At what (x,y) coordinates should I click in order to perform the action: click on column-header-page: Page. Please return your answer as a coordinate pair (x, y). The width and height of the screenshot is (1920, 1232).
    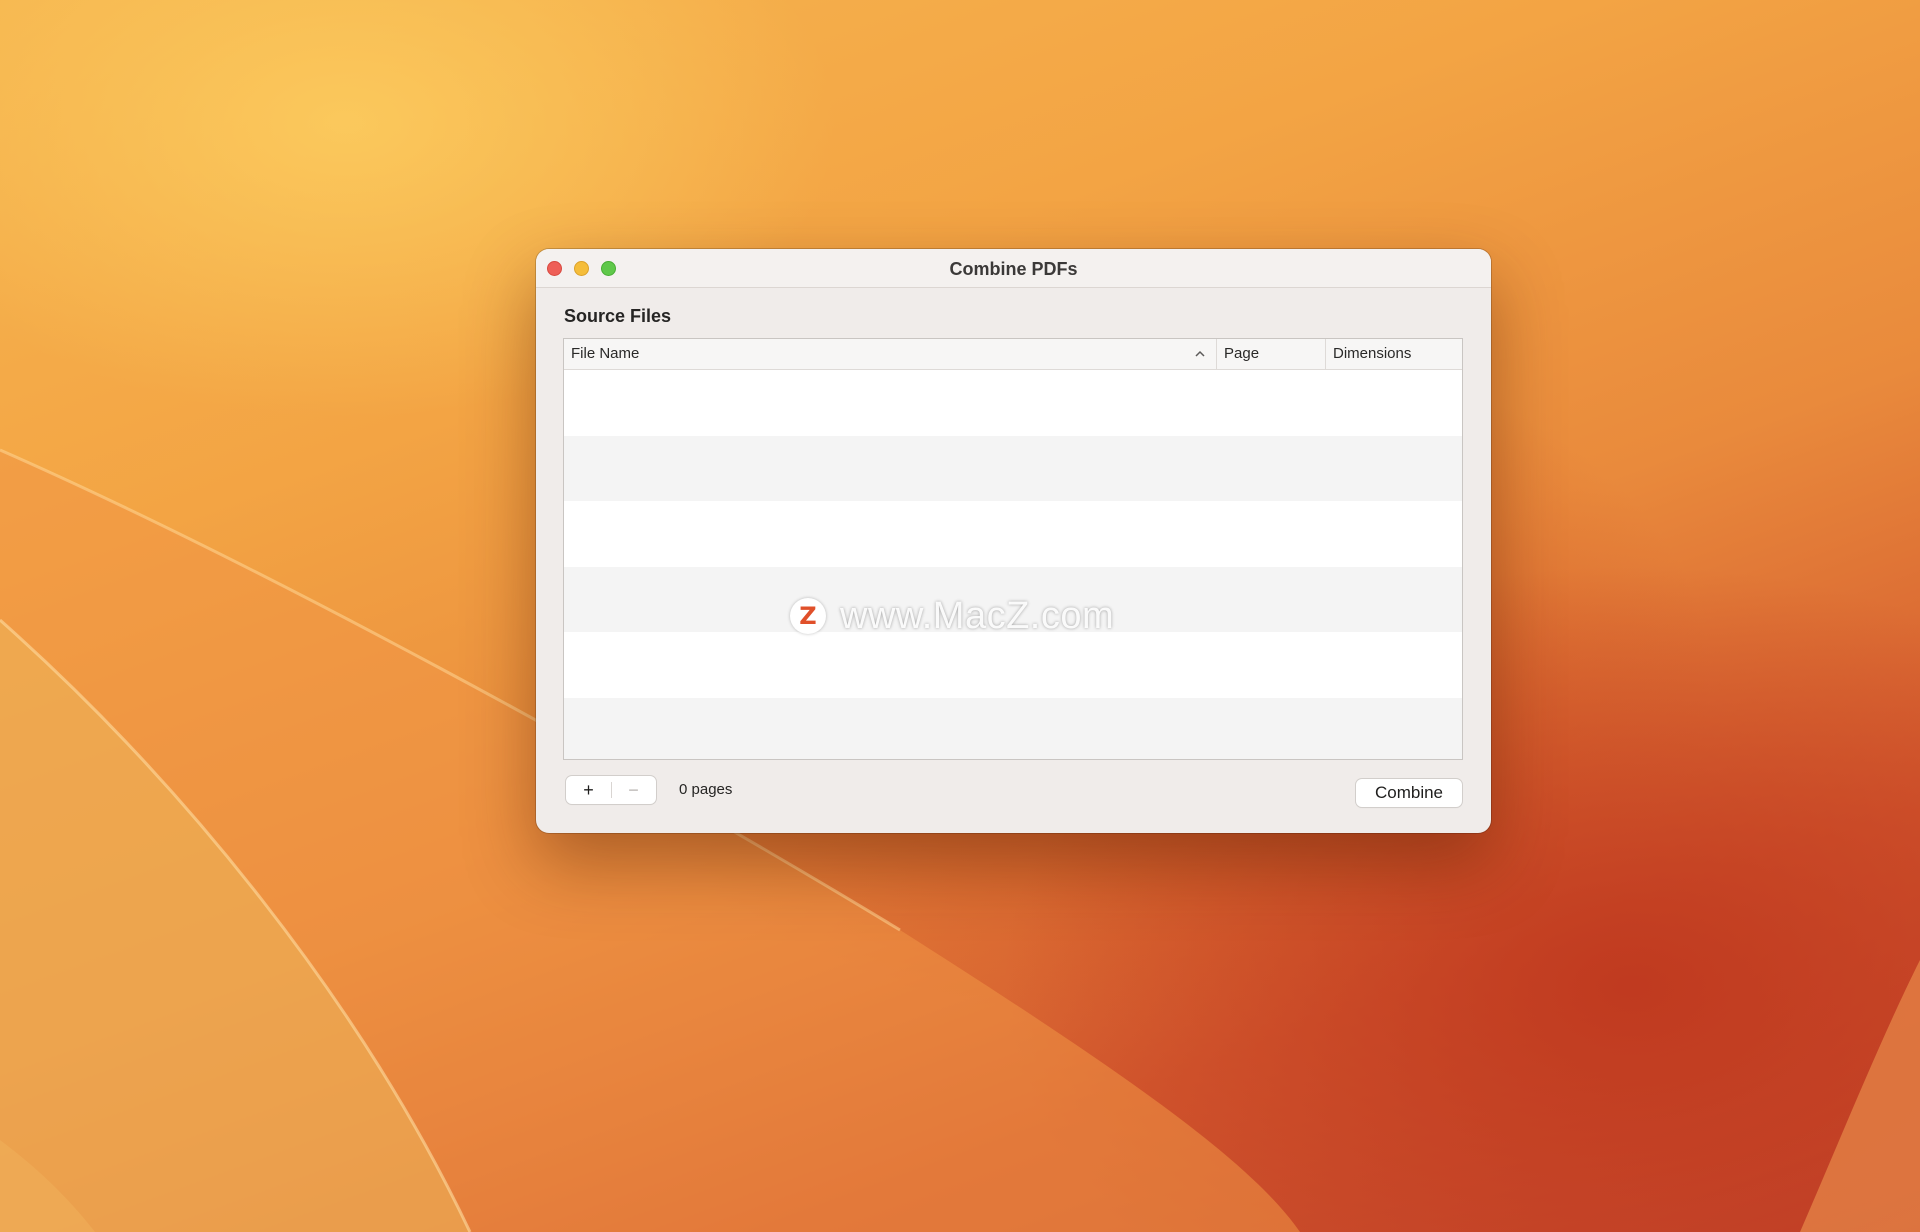
    Looking at the image, I should click on (1270, 354).